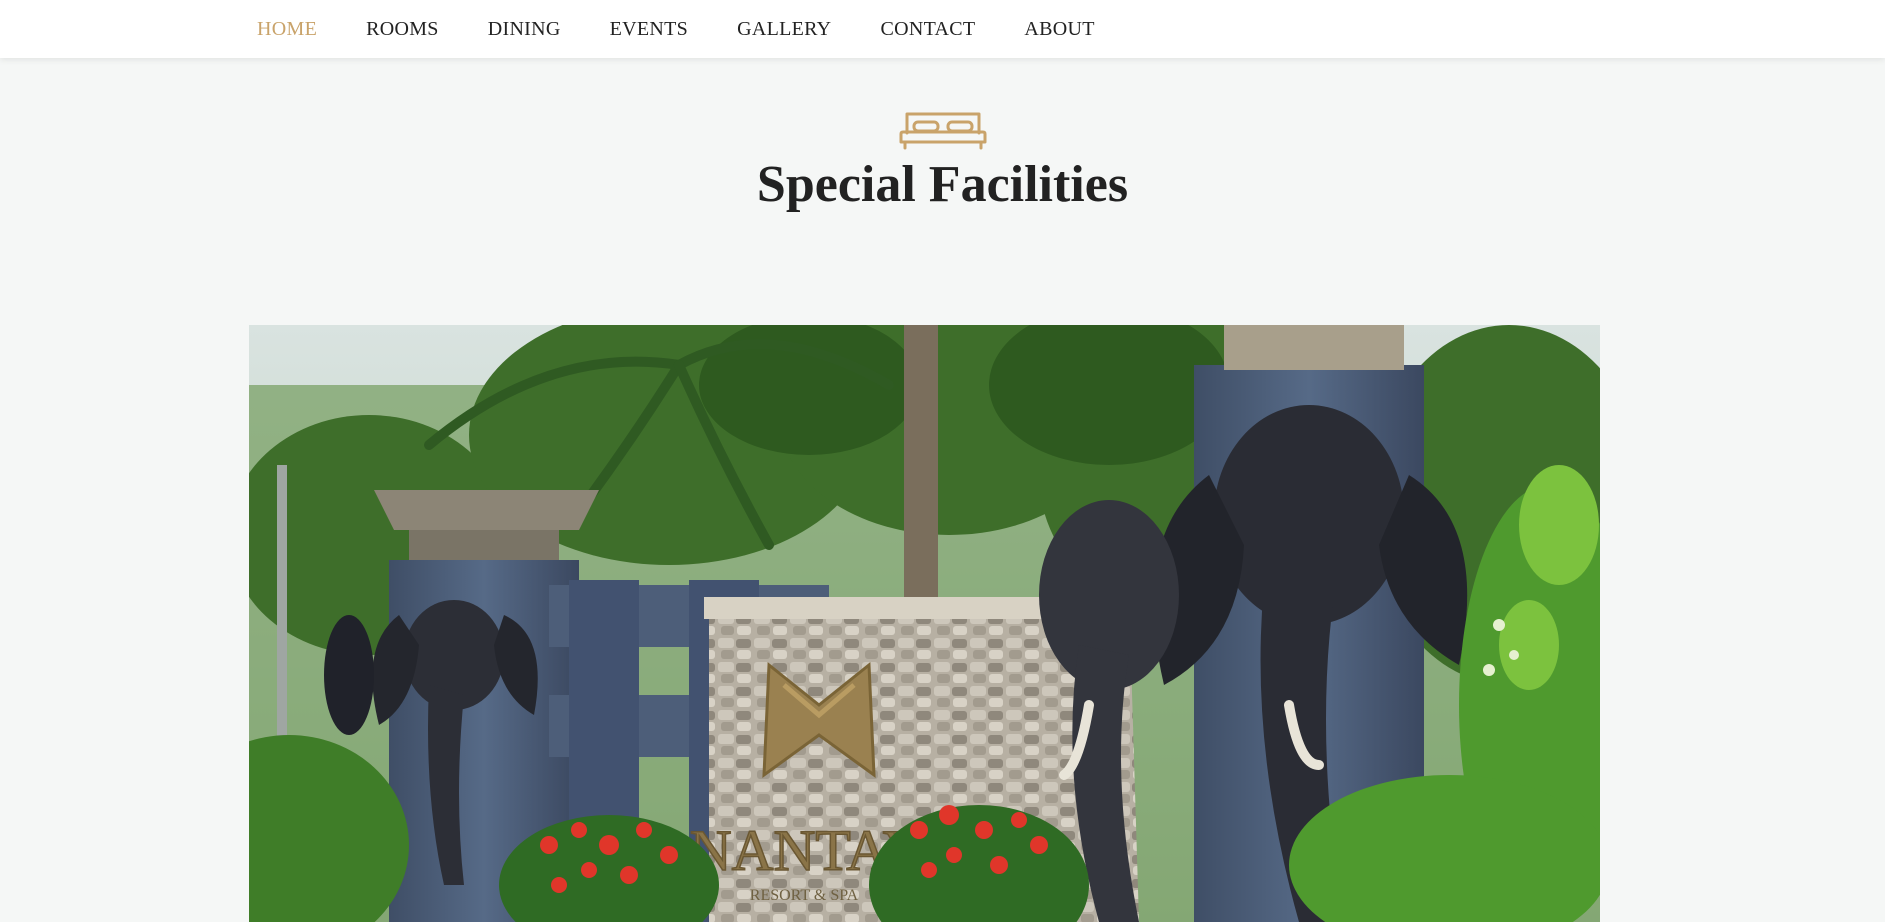 This screenshot has height=922, width=1885. Describe the element at coordinates (942, 184) in the screenshot. I see `section-title: Special Facilities` at that location.